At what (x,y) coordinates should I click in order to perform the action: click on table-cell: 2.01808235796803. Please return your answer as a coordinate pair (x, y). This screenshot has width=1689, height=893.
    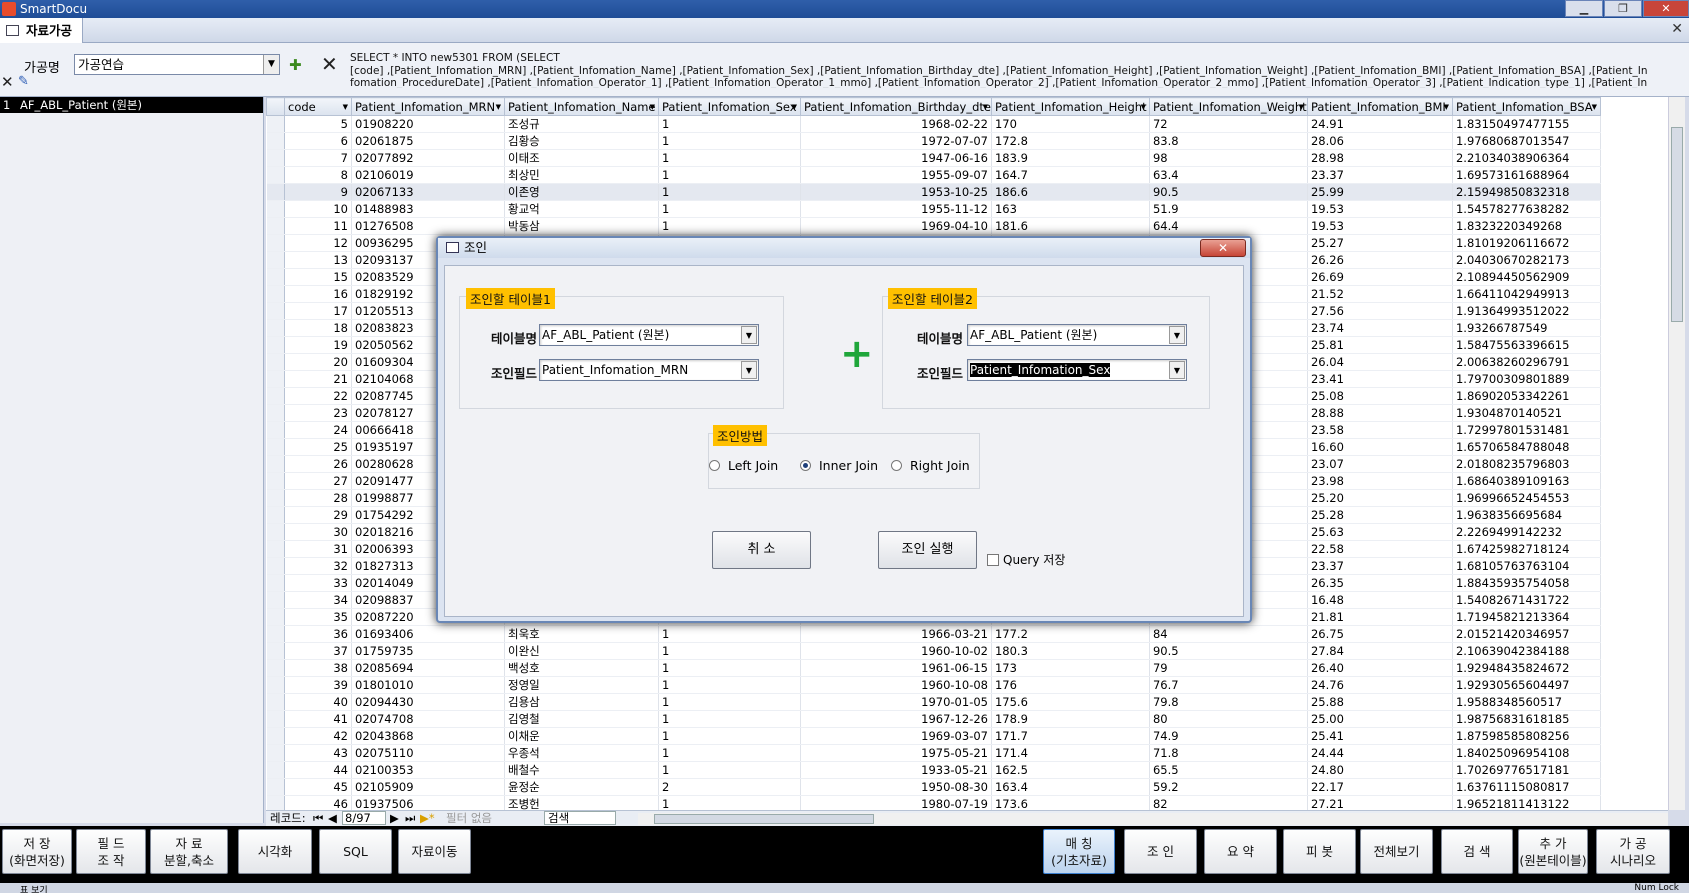
    Looking at the image, I should click on (1526, 464).